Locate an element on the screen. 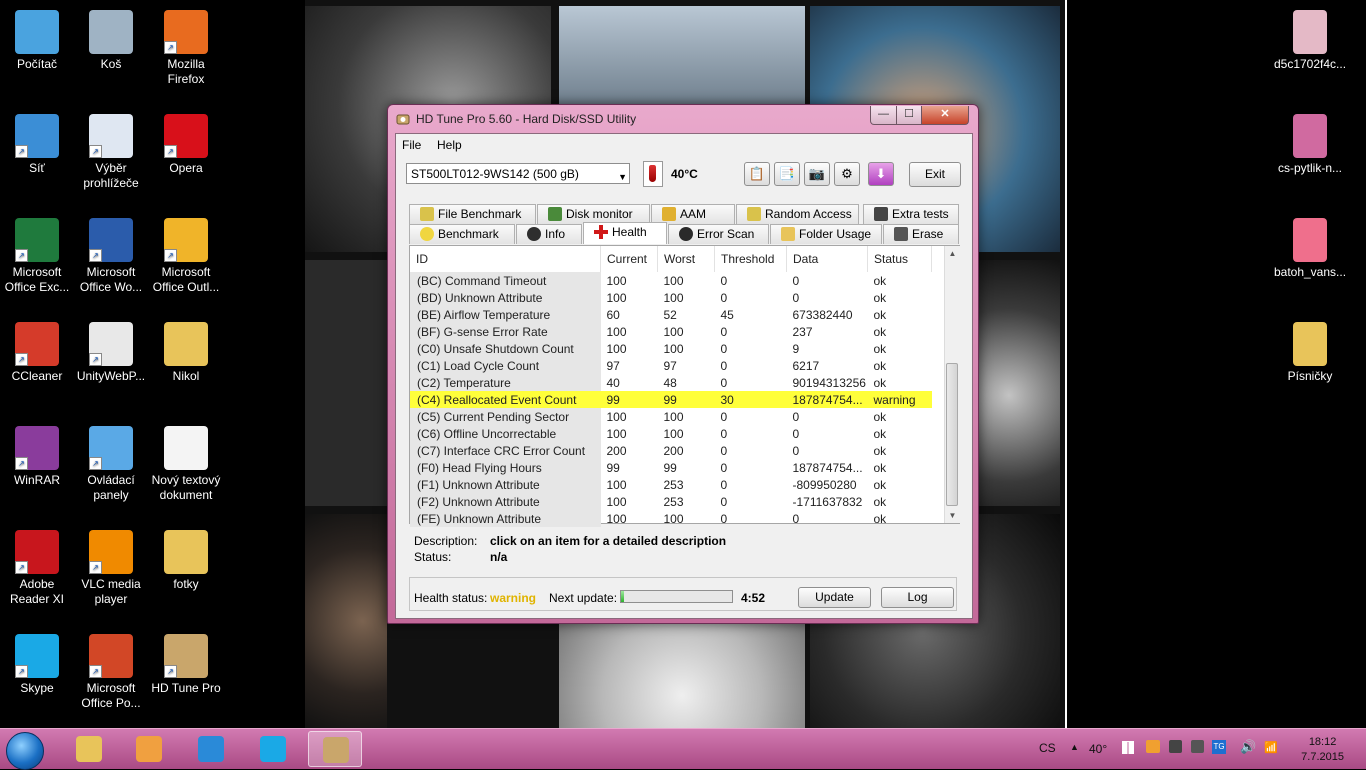 This screenshot has height=770, width=1366. desktop-icon: Písničky is located at coordinates (1310, 351).